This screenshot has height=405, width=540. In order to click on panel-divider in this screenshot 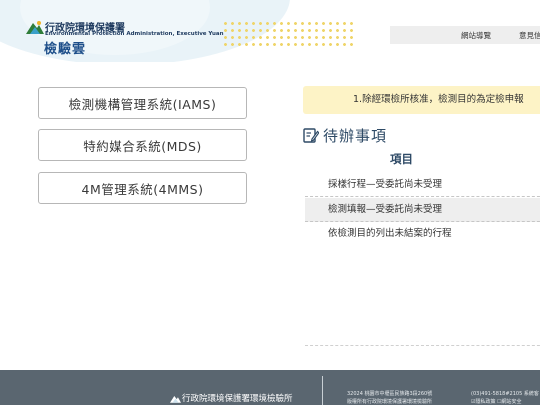, I will do `click(422, 345)`.